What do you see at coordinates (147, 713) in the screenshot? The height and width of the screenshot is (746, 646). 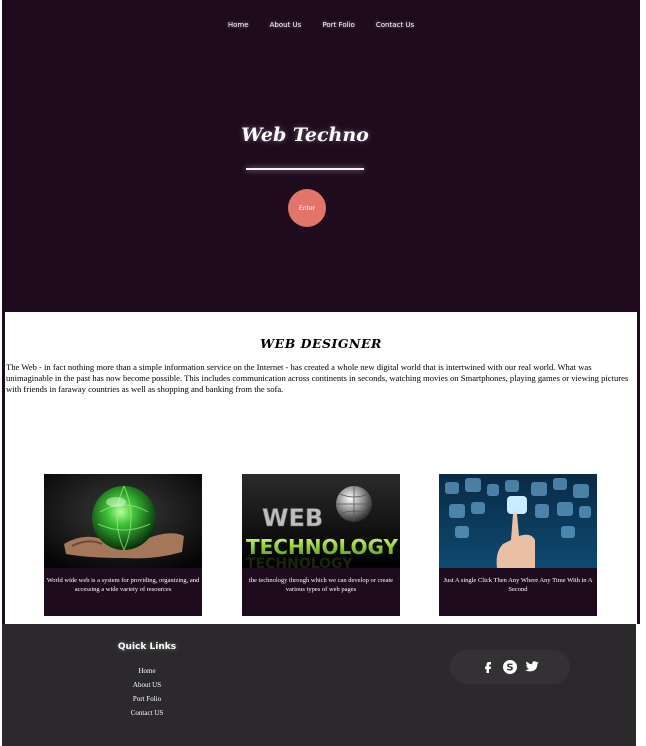 I see `footer-link-contact-us: Contact US` at bounding box center [147, 713].